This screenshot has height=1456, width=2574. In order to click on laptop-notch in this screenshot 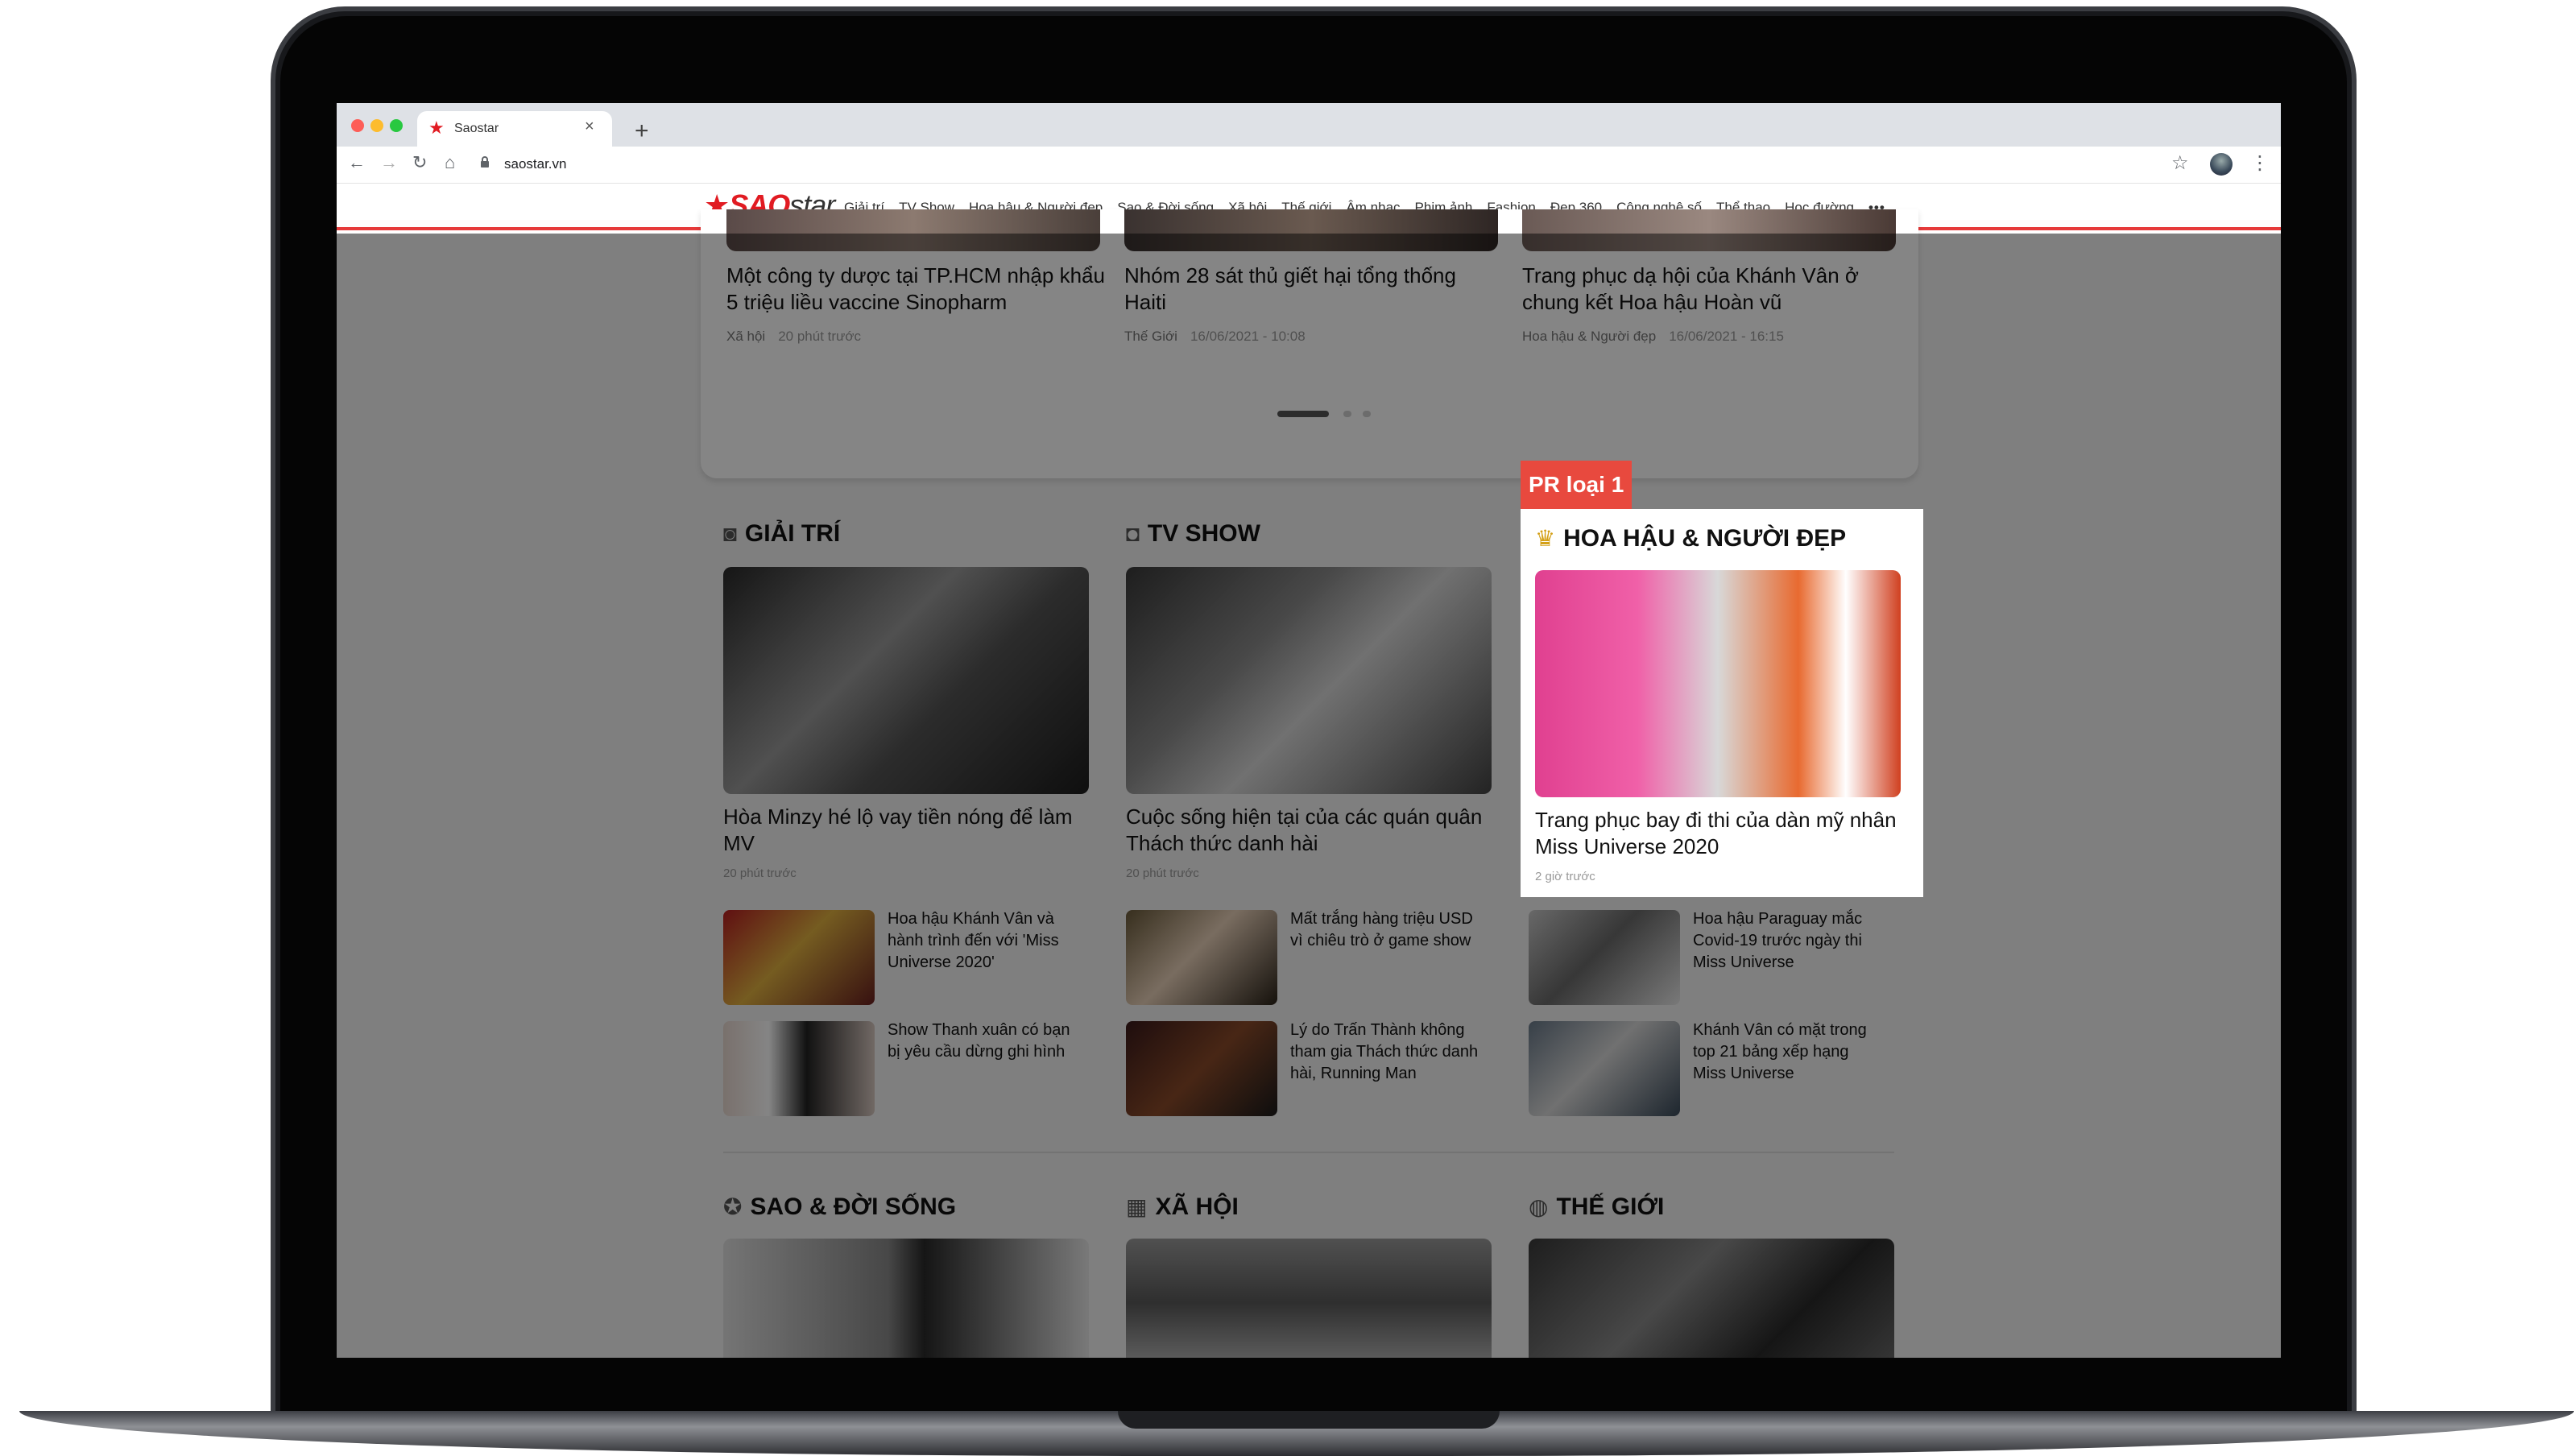, I will do `click(1309, 1420)`.